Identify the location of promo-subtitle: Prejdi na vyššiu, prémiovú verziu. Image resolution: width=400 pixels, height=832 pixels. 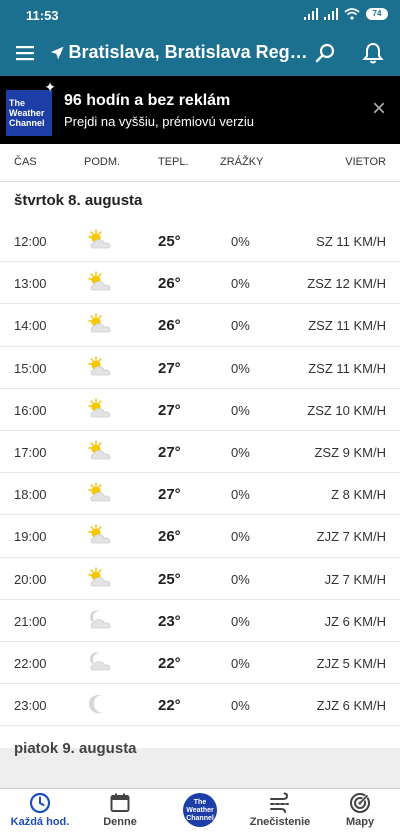
(159, 121).